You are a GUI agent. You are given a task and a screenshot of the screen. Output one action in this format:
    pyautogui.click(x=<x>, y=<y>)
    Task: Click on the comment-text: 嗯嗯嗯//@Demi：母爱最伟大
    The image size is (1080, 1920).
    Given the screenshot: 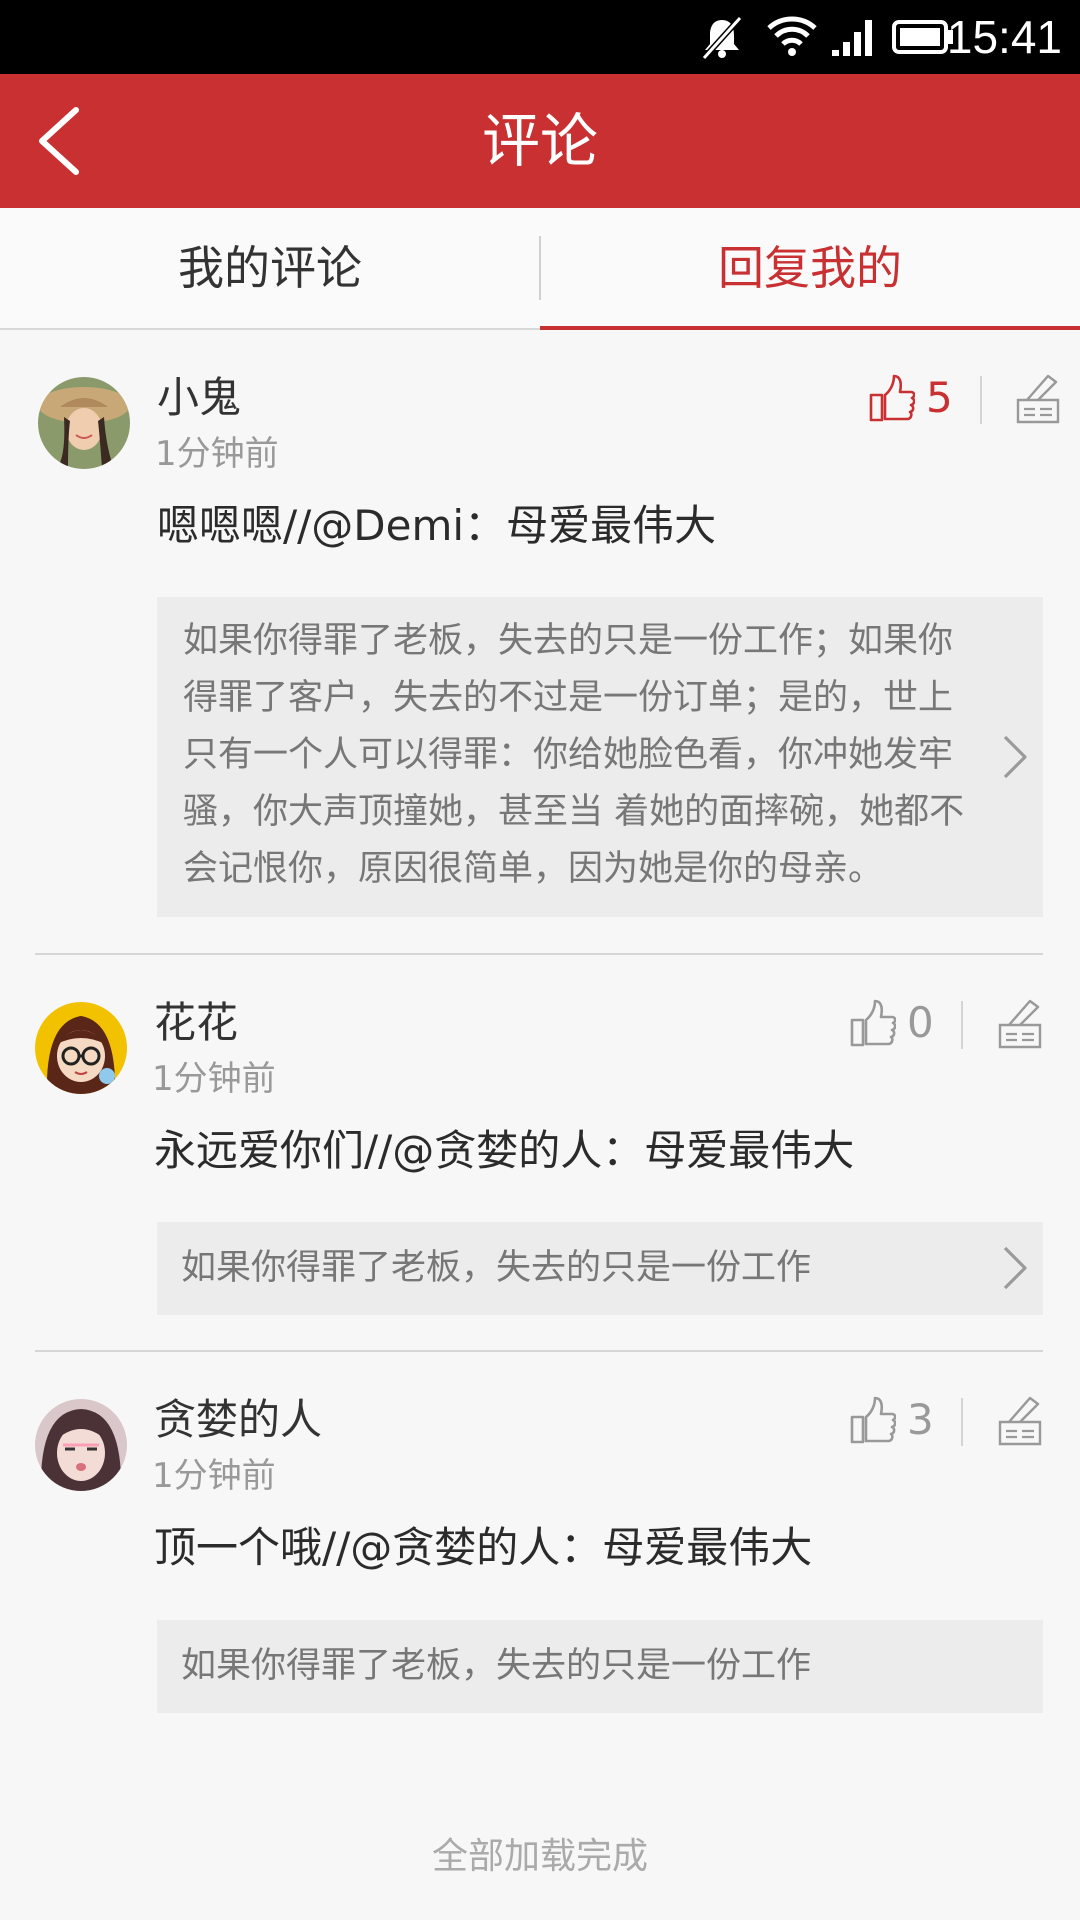 What is the action you would take?
    pyautogui.click(x=437, y=525)
    